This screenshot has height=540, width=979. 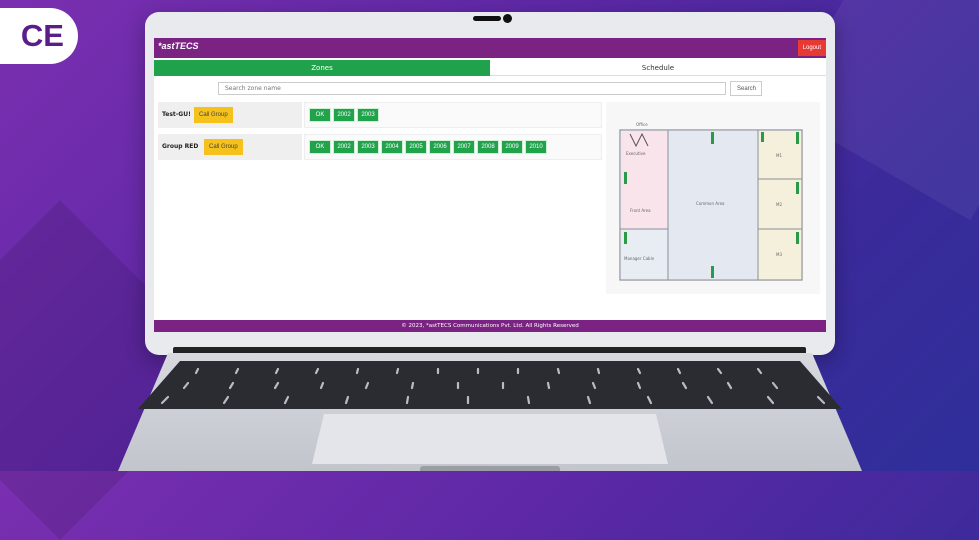 I want to click on zone-list: OK 2002 2003, so click(x=453, y=115).